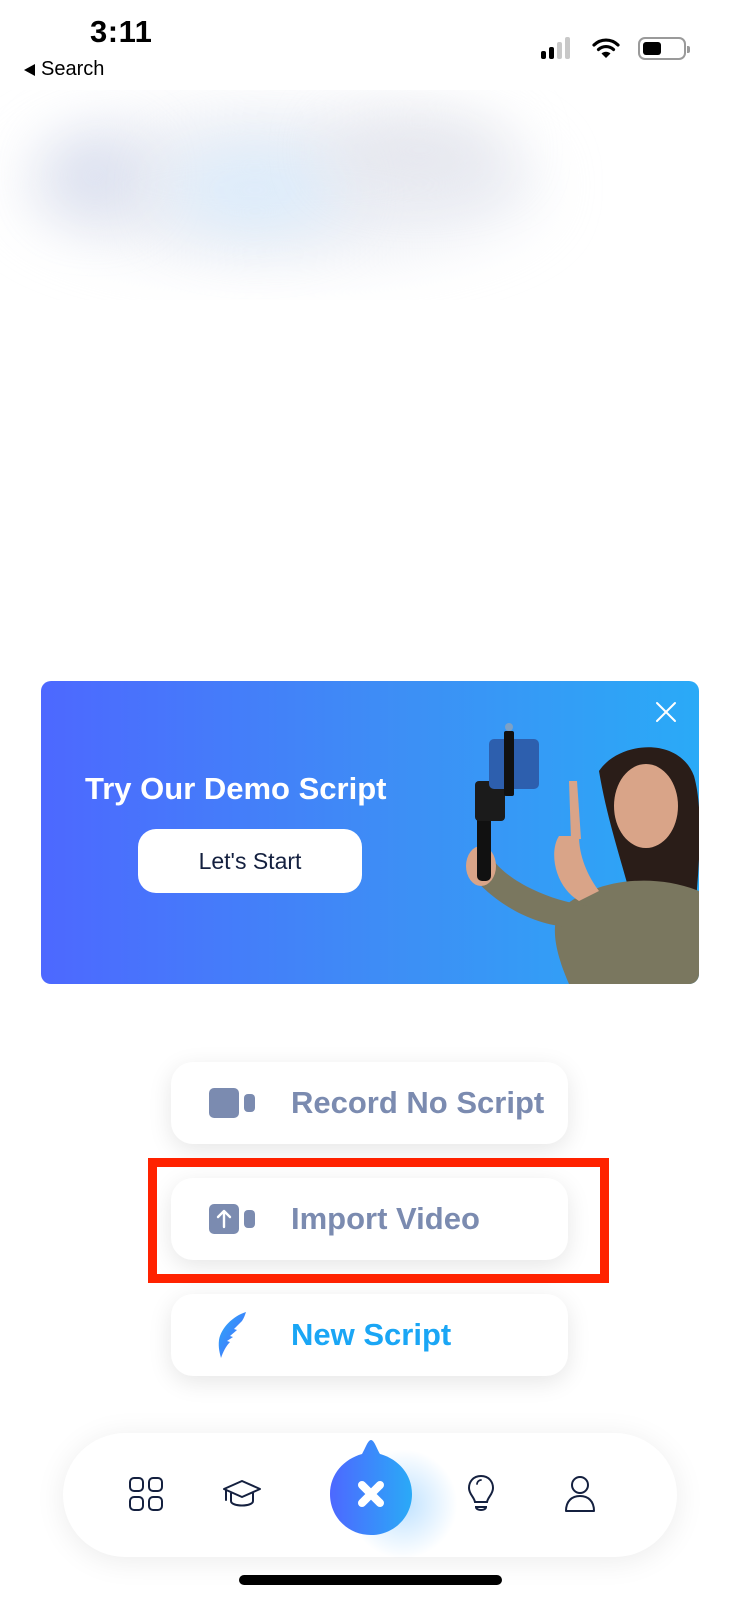 This screenshot has width=739, height=1600. Describe the element at coordinates (555, 48) in the screenshot. I see `cellular-signal-icon` at that location.